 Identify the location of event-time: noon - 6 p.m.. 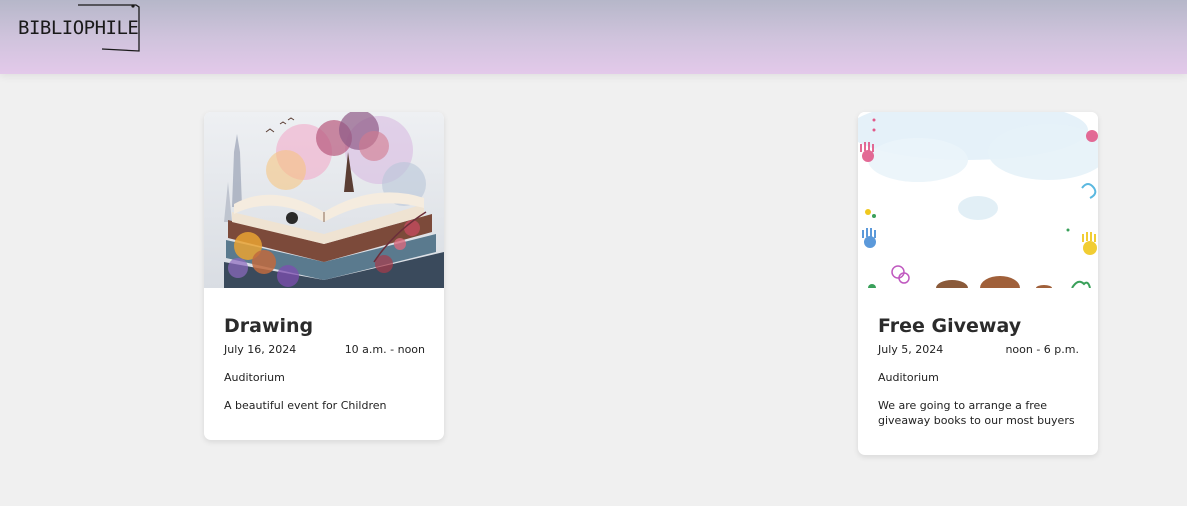
(1042, 349).